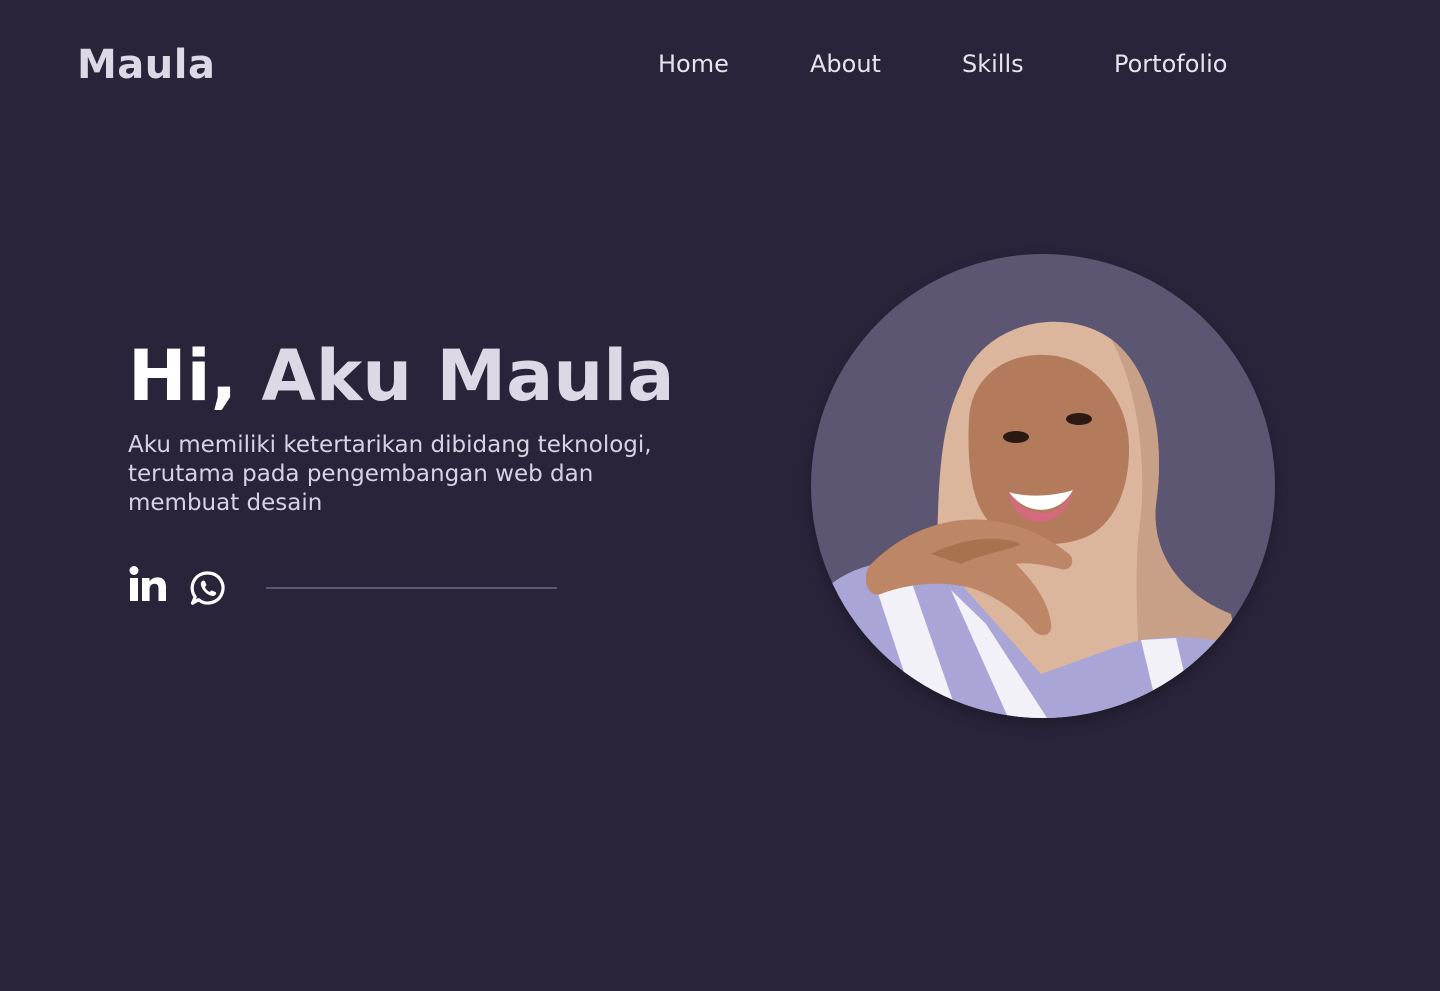 The width and height of the screenshot is (1440, 991). Describe the element at coordinates (693, 64) in the screenshot. I see `nav-home: Home` at that location.